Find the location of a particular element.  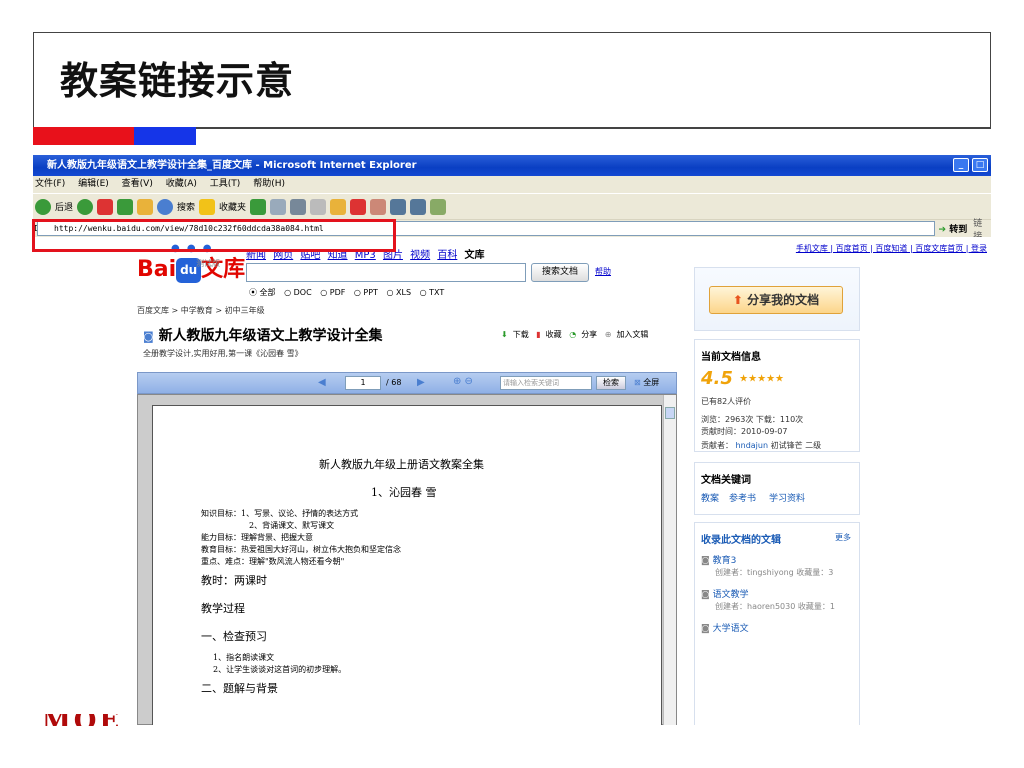

prev-page-icon: ◀ is located at coordinates (322, 382).